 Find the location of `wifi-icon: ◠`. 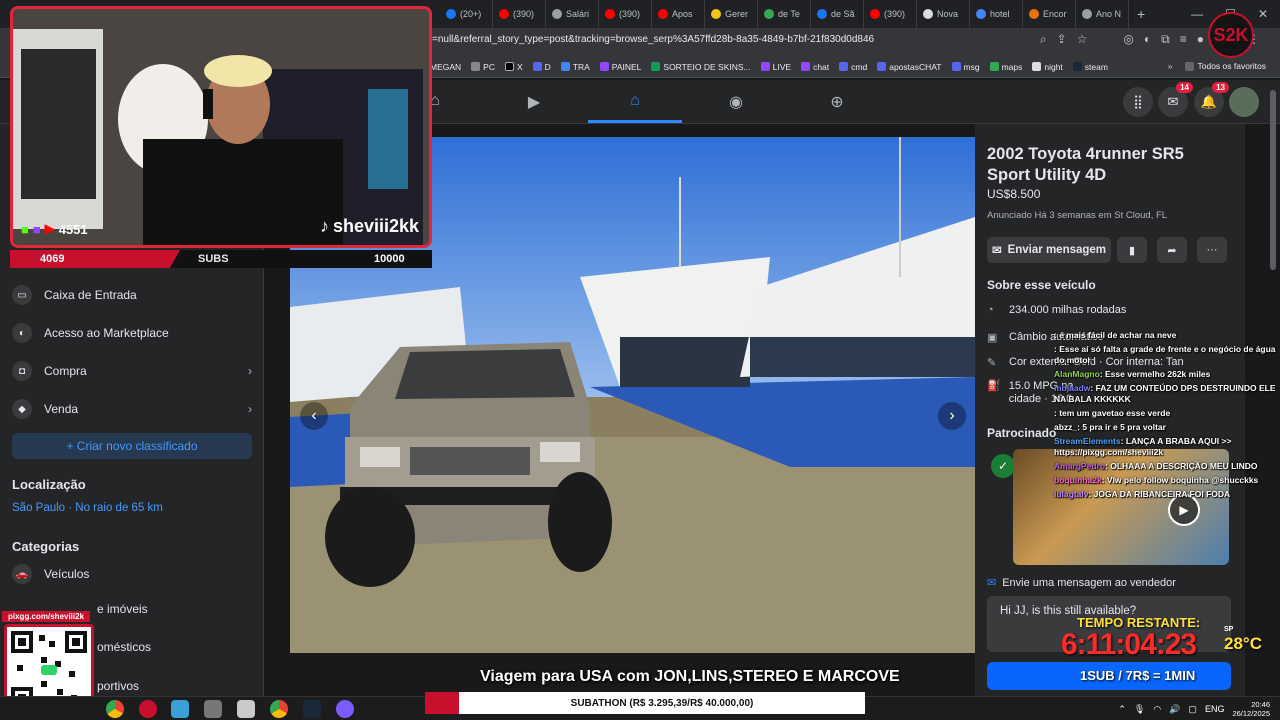

wifi-icon: ◠ is located at coordinates (1157, 709).